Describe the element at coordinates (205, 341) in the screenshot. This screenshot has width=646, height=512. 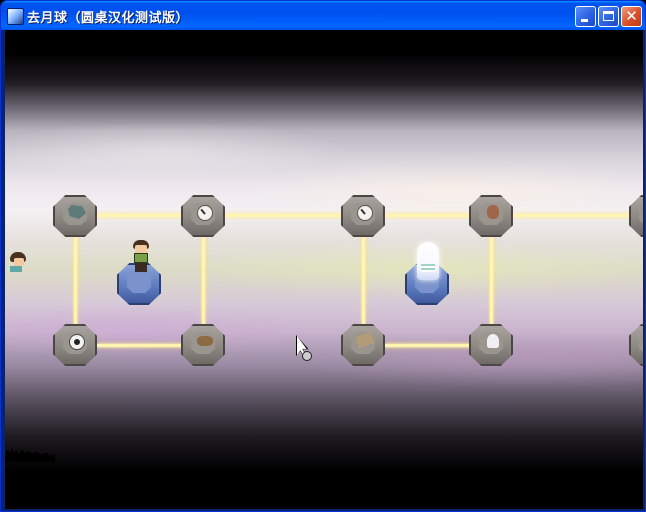
I see `snake-icon` at that location.